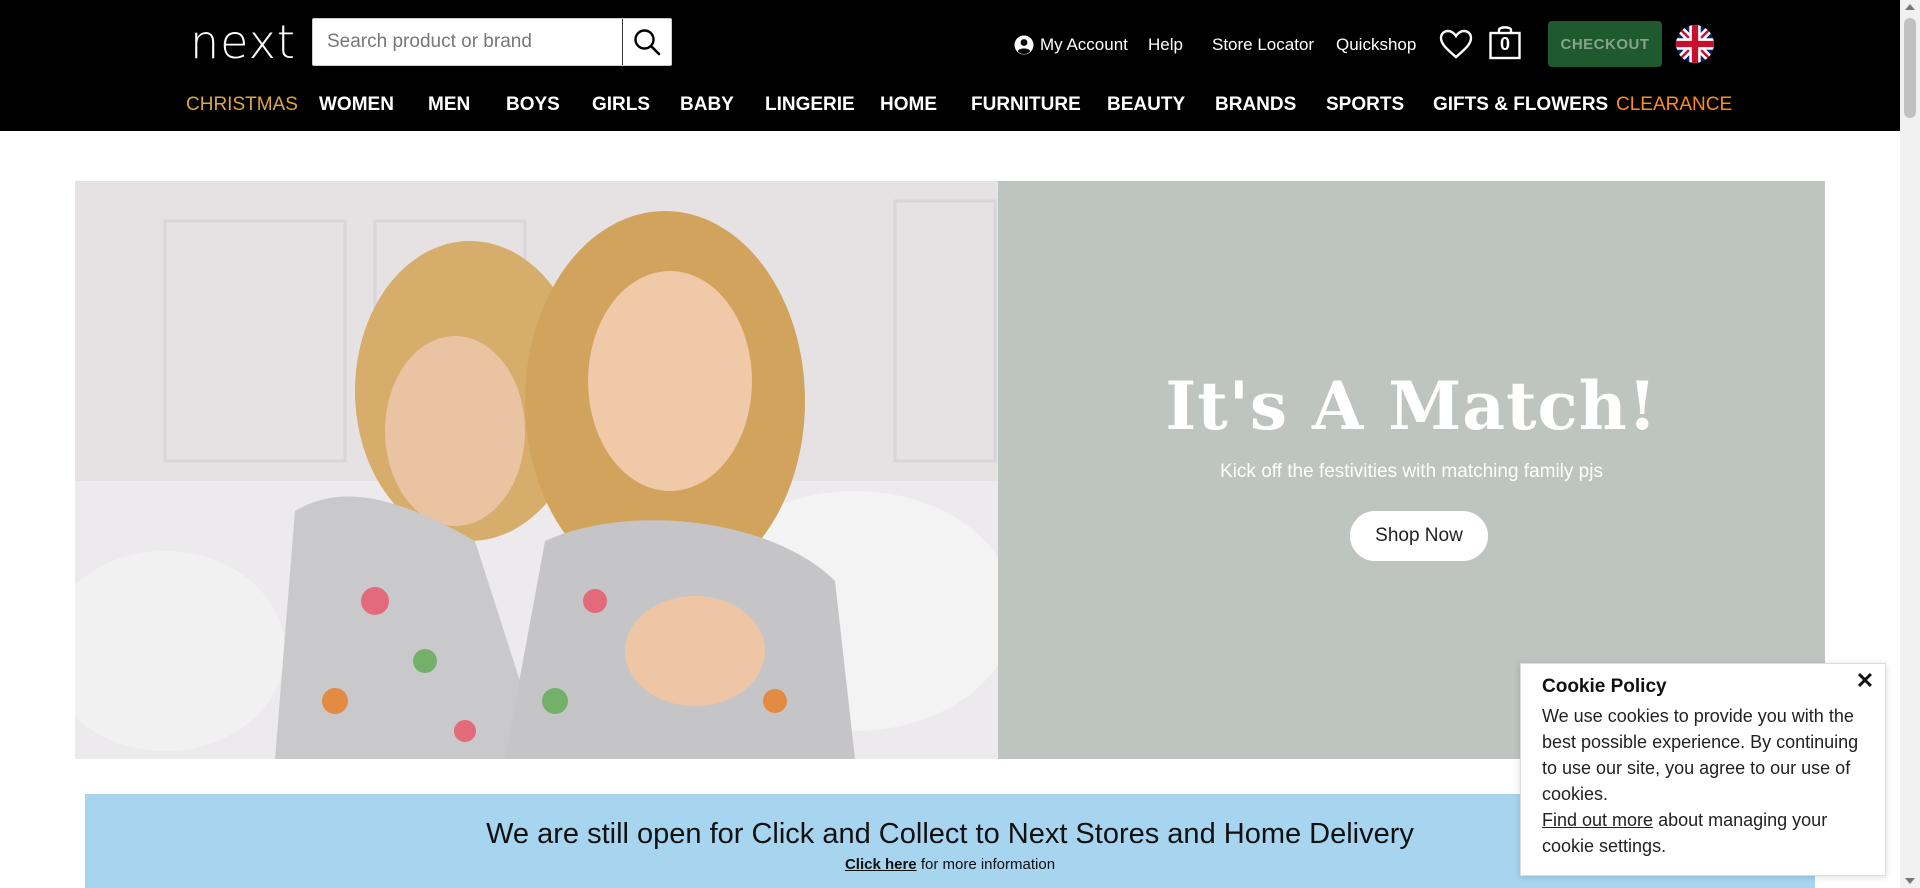 The width and height of the screenshot is (1920, 888). Describe the element at coordinates (1910, 881) in the screenshot. I see `scroll-down-arrow-icon` at that location.